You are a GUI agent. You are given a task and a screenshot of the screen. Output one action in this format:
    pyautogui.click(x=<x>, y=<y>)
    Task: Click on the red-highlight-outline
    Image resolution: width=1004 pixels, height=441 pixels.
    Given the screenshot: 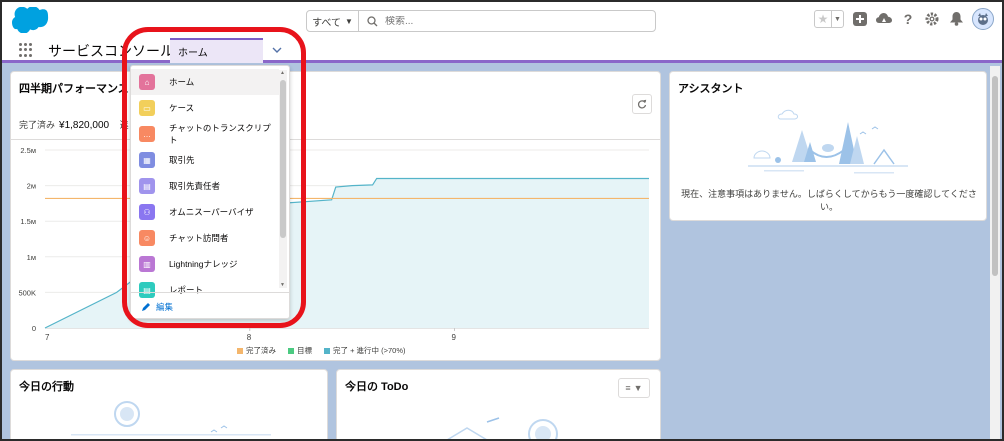 What is the action you would take?
    pyautogui.click(x=214, y=177)
    